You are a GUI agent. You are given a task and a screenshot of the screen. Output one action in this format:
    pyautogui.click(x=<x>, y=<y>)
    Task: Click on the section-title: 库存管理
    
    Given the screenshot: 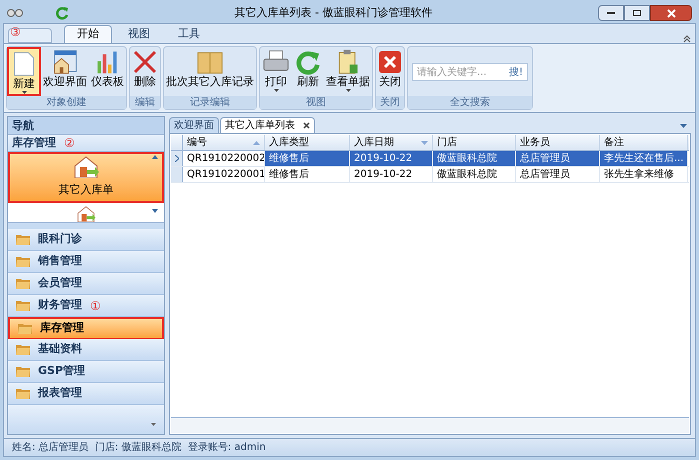 What is the action you would take?
    pyautogui.click(x=34, y=142)
    